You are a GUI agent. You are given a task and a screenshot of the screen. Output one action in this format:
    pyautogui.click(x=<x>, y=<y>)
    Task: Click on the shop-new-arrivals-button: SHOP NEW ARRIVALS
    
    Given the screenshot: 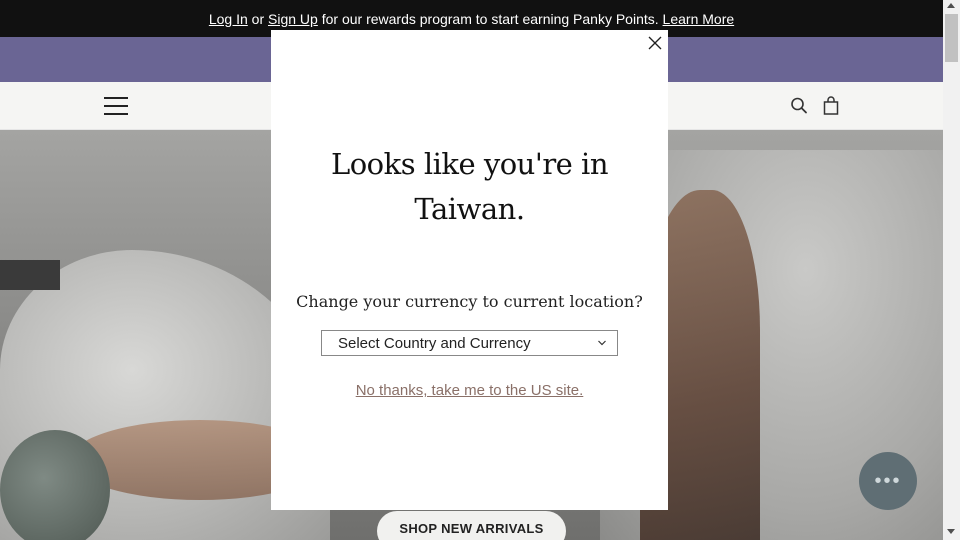 What is the action you would take?
    pyautogui.click(x=471, y=525)
    